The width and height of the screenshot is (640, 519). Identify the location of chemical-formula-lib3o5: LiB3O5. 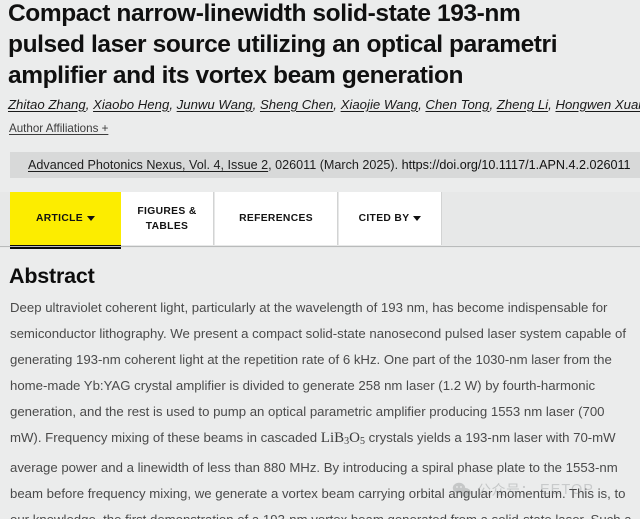
(342, 438).